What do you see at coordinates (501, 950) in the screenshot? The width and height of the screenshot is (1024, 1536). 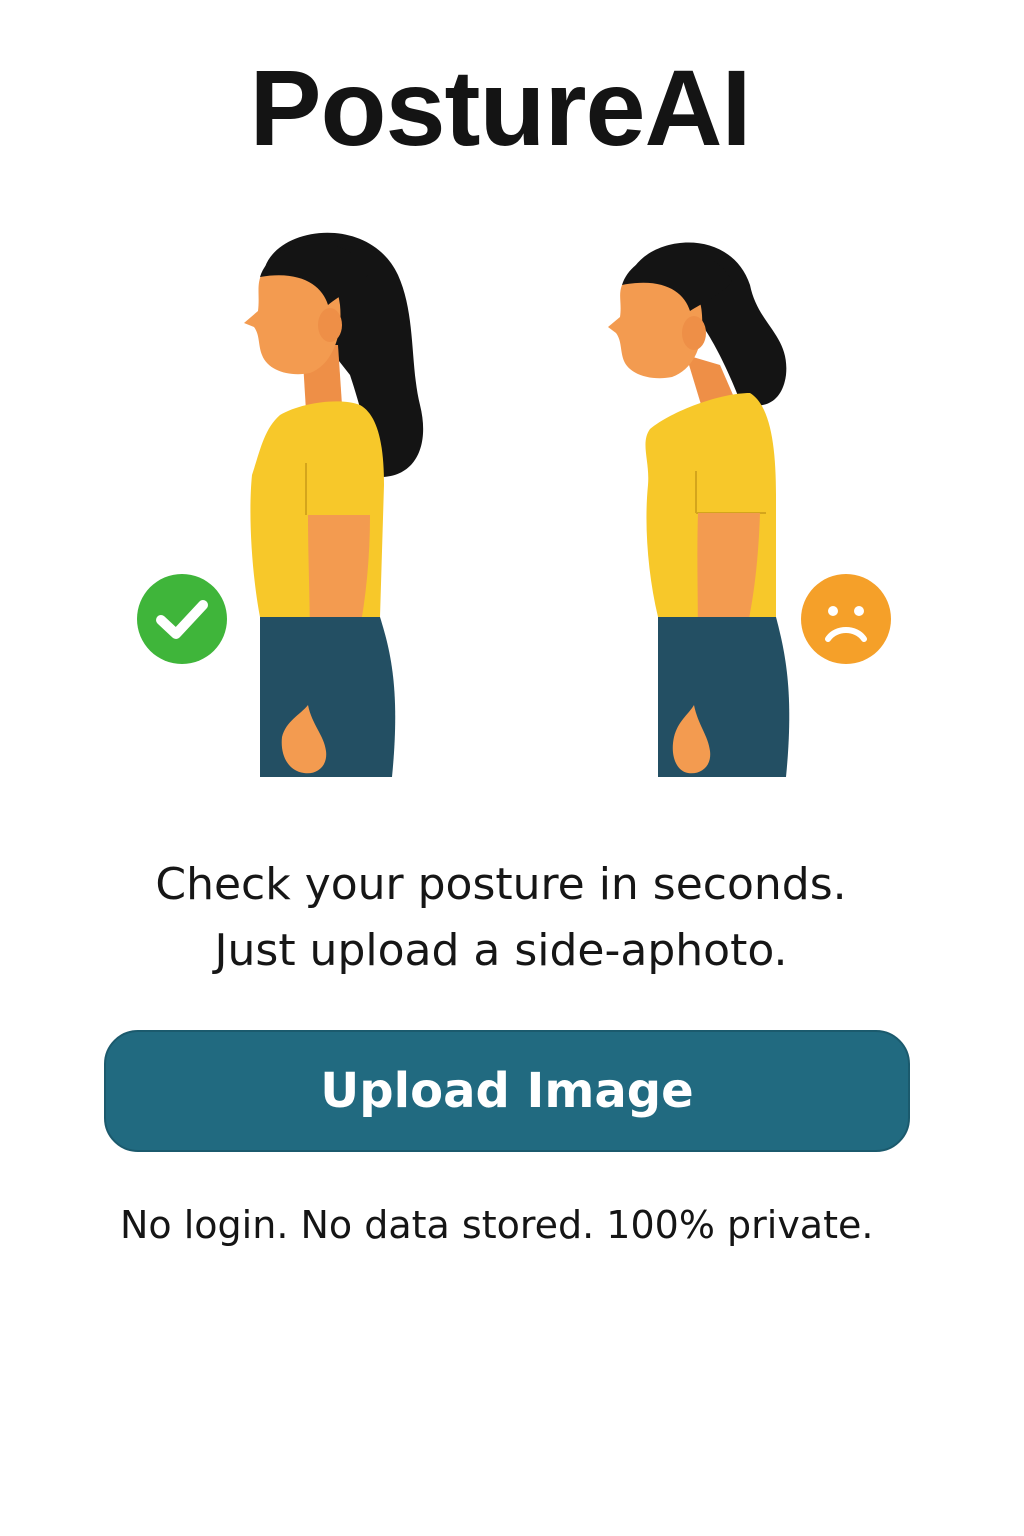 I see `tagline-line-2: Just upload a side-aphoto.` at bounding box center [501, 950].